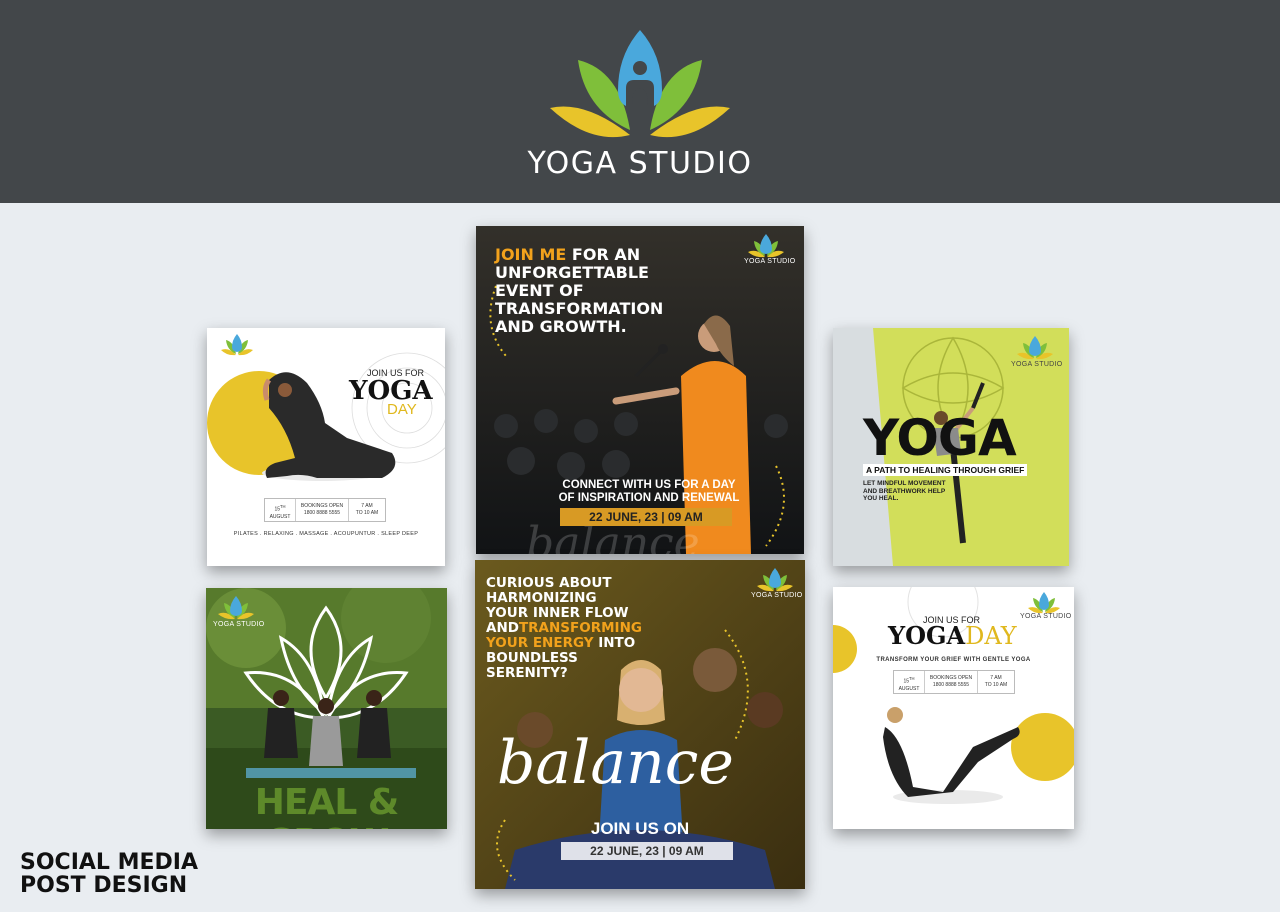 This screenshot has width=1280, height=912. Describe the element at coordinates (881, 498) in the screenshot. I see `card3-body-3: YOU HEAL.` at that location.